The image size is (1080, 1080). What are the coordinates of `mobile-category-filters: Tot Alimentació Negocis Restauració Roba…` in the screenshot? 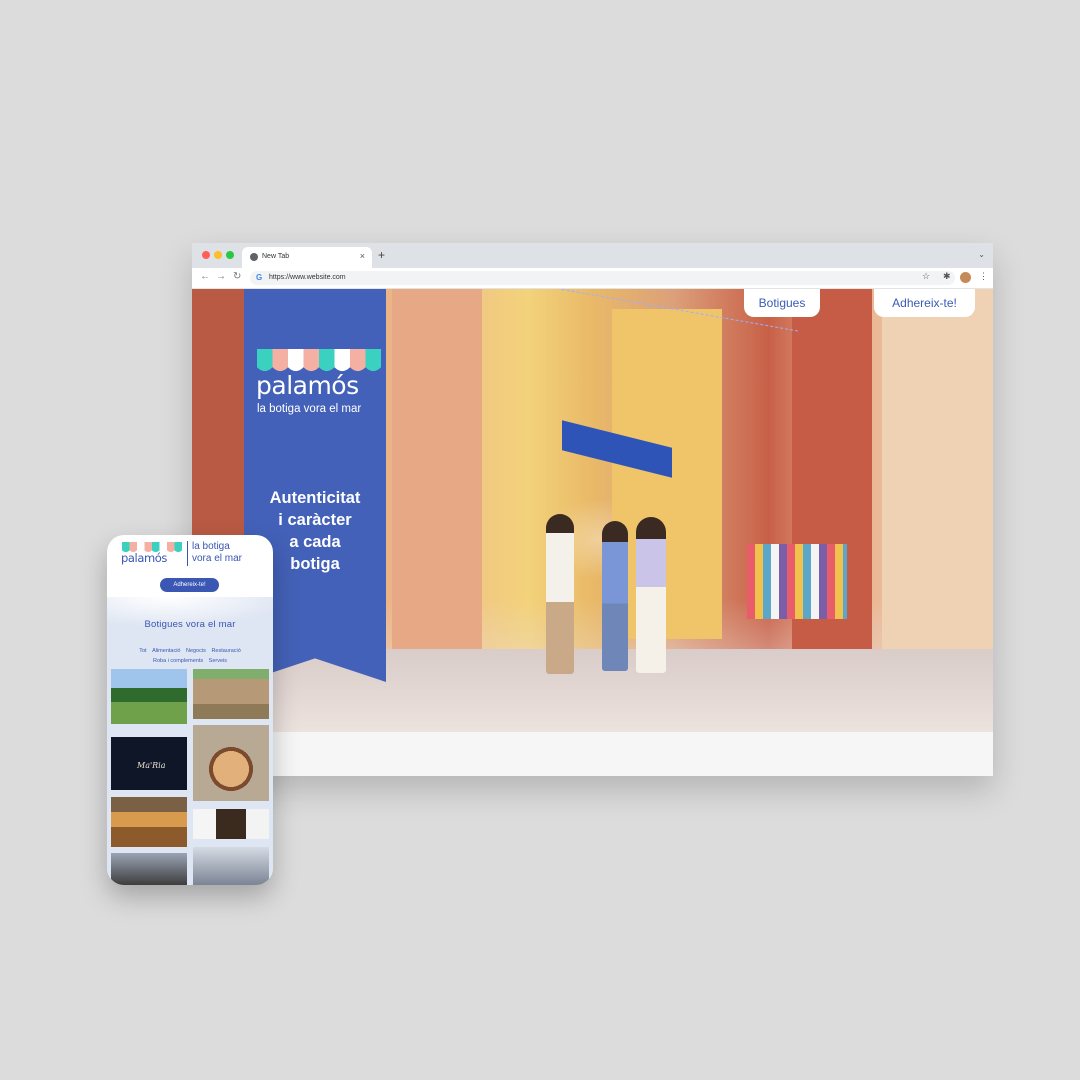 It's located at (190, 656).